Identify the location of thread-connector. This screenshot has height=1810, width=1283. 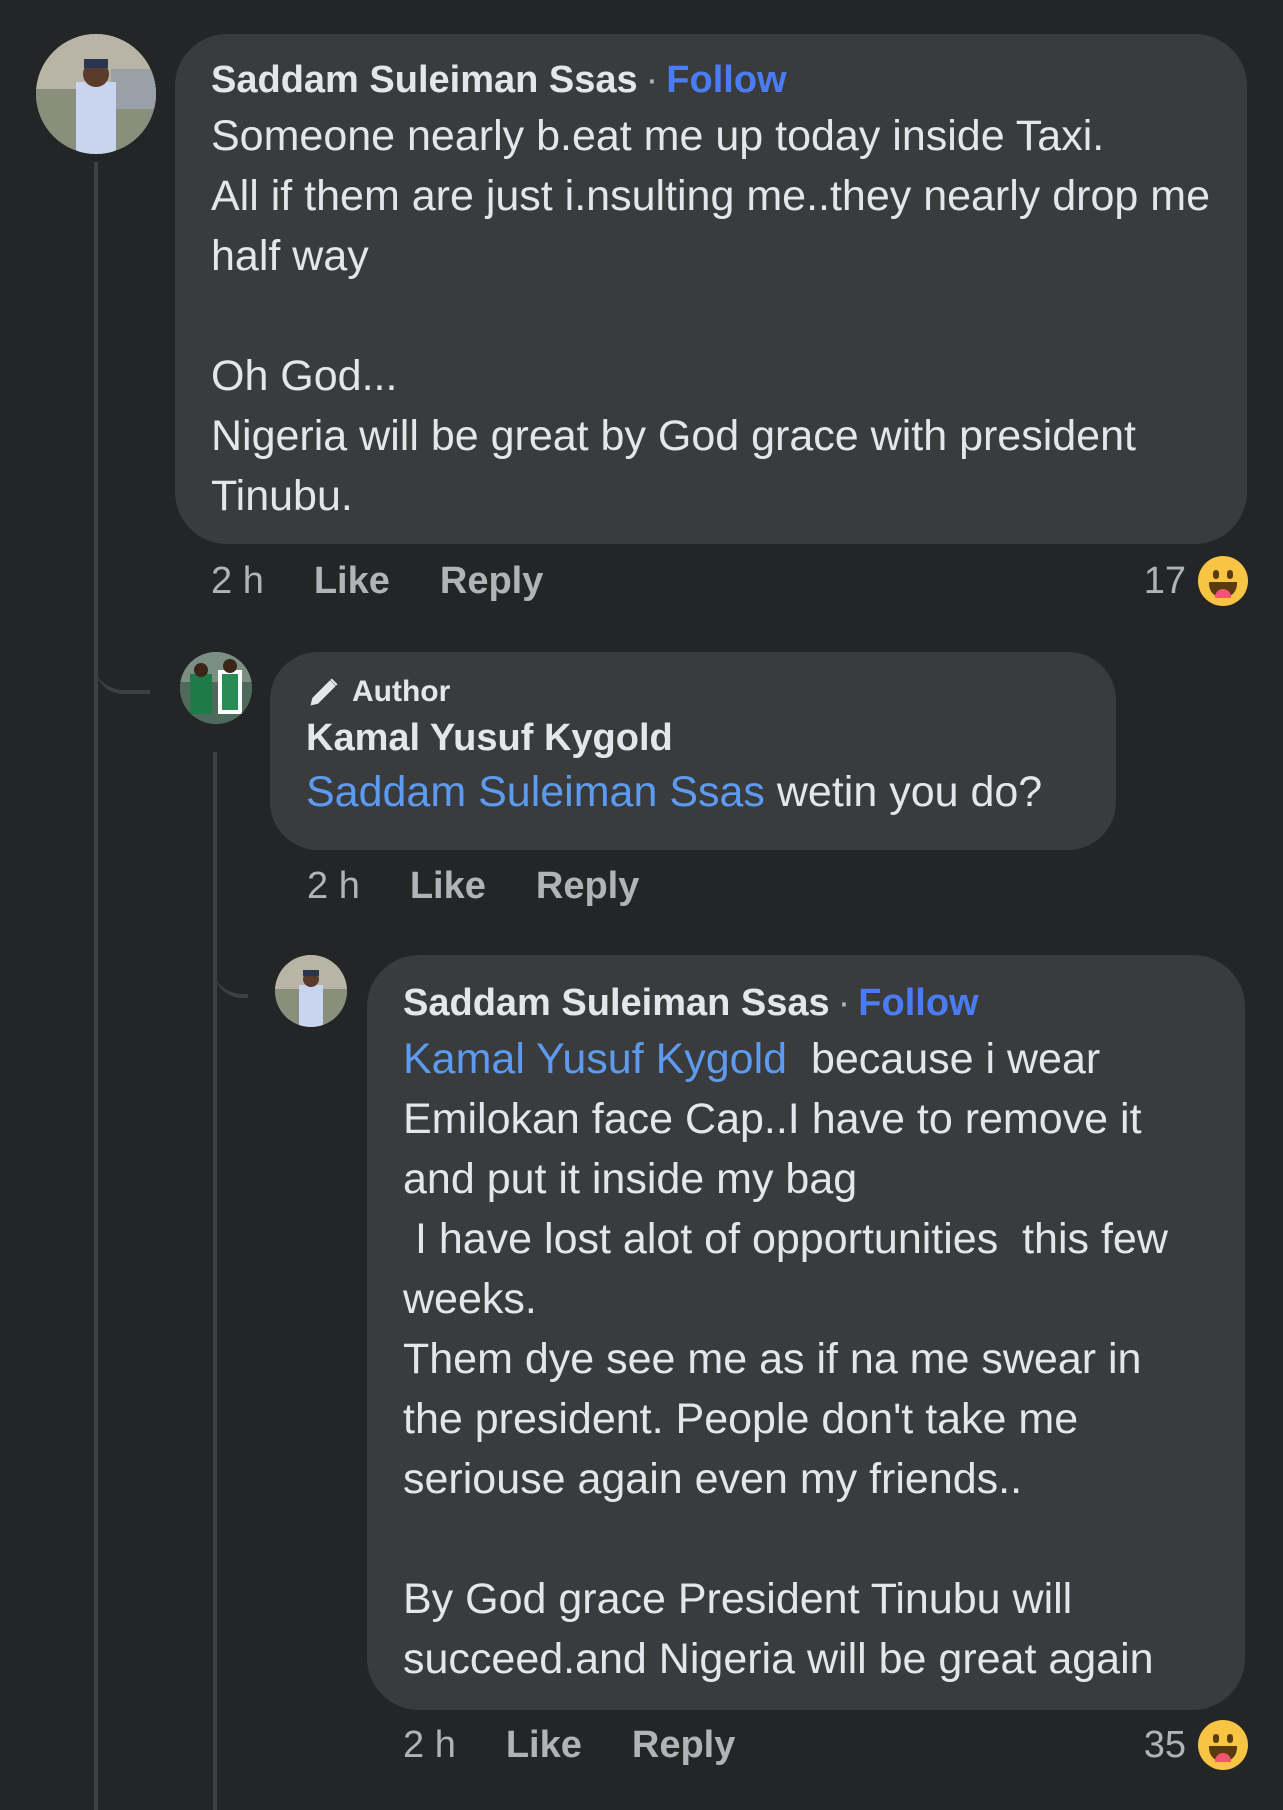
(122, 647).